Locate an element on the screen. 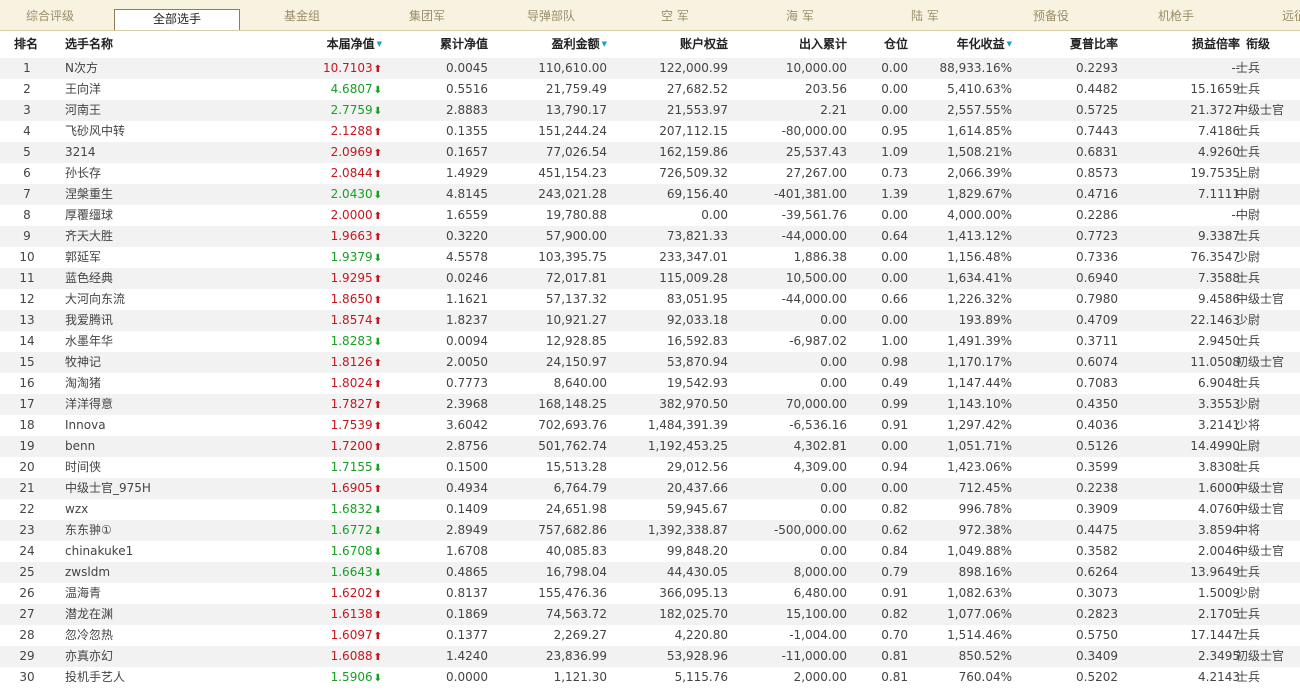 The width and height of the screenshot is (1300, 690). cell-nav: 1.6202⬆ is located at coordinates (356, 594).